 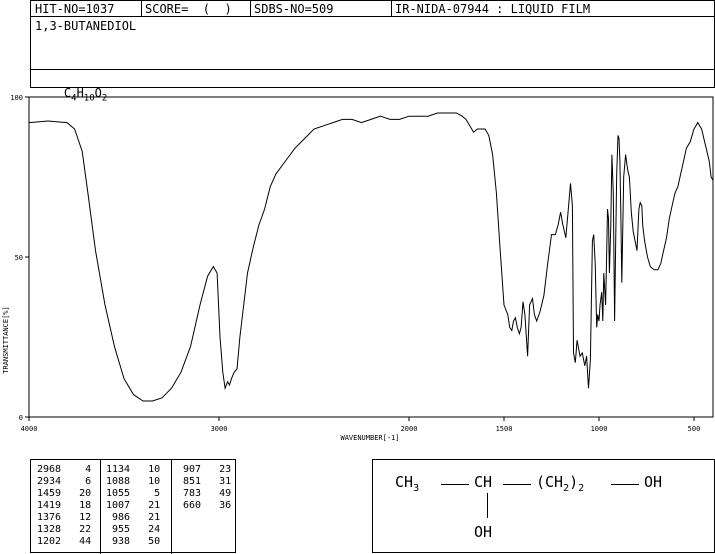 I want to click on x-axis-label: WAVENUMBER[-1], so click(x=369, y=438).